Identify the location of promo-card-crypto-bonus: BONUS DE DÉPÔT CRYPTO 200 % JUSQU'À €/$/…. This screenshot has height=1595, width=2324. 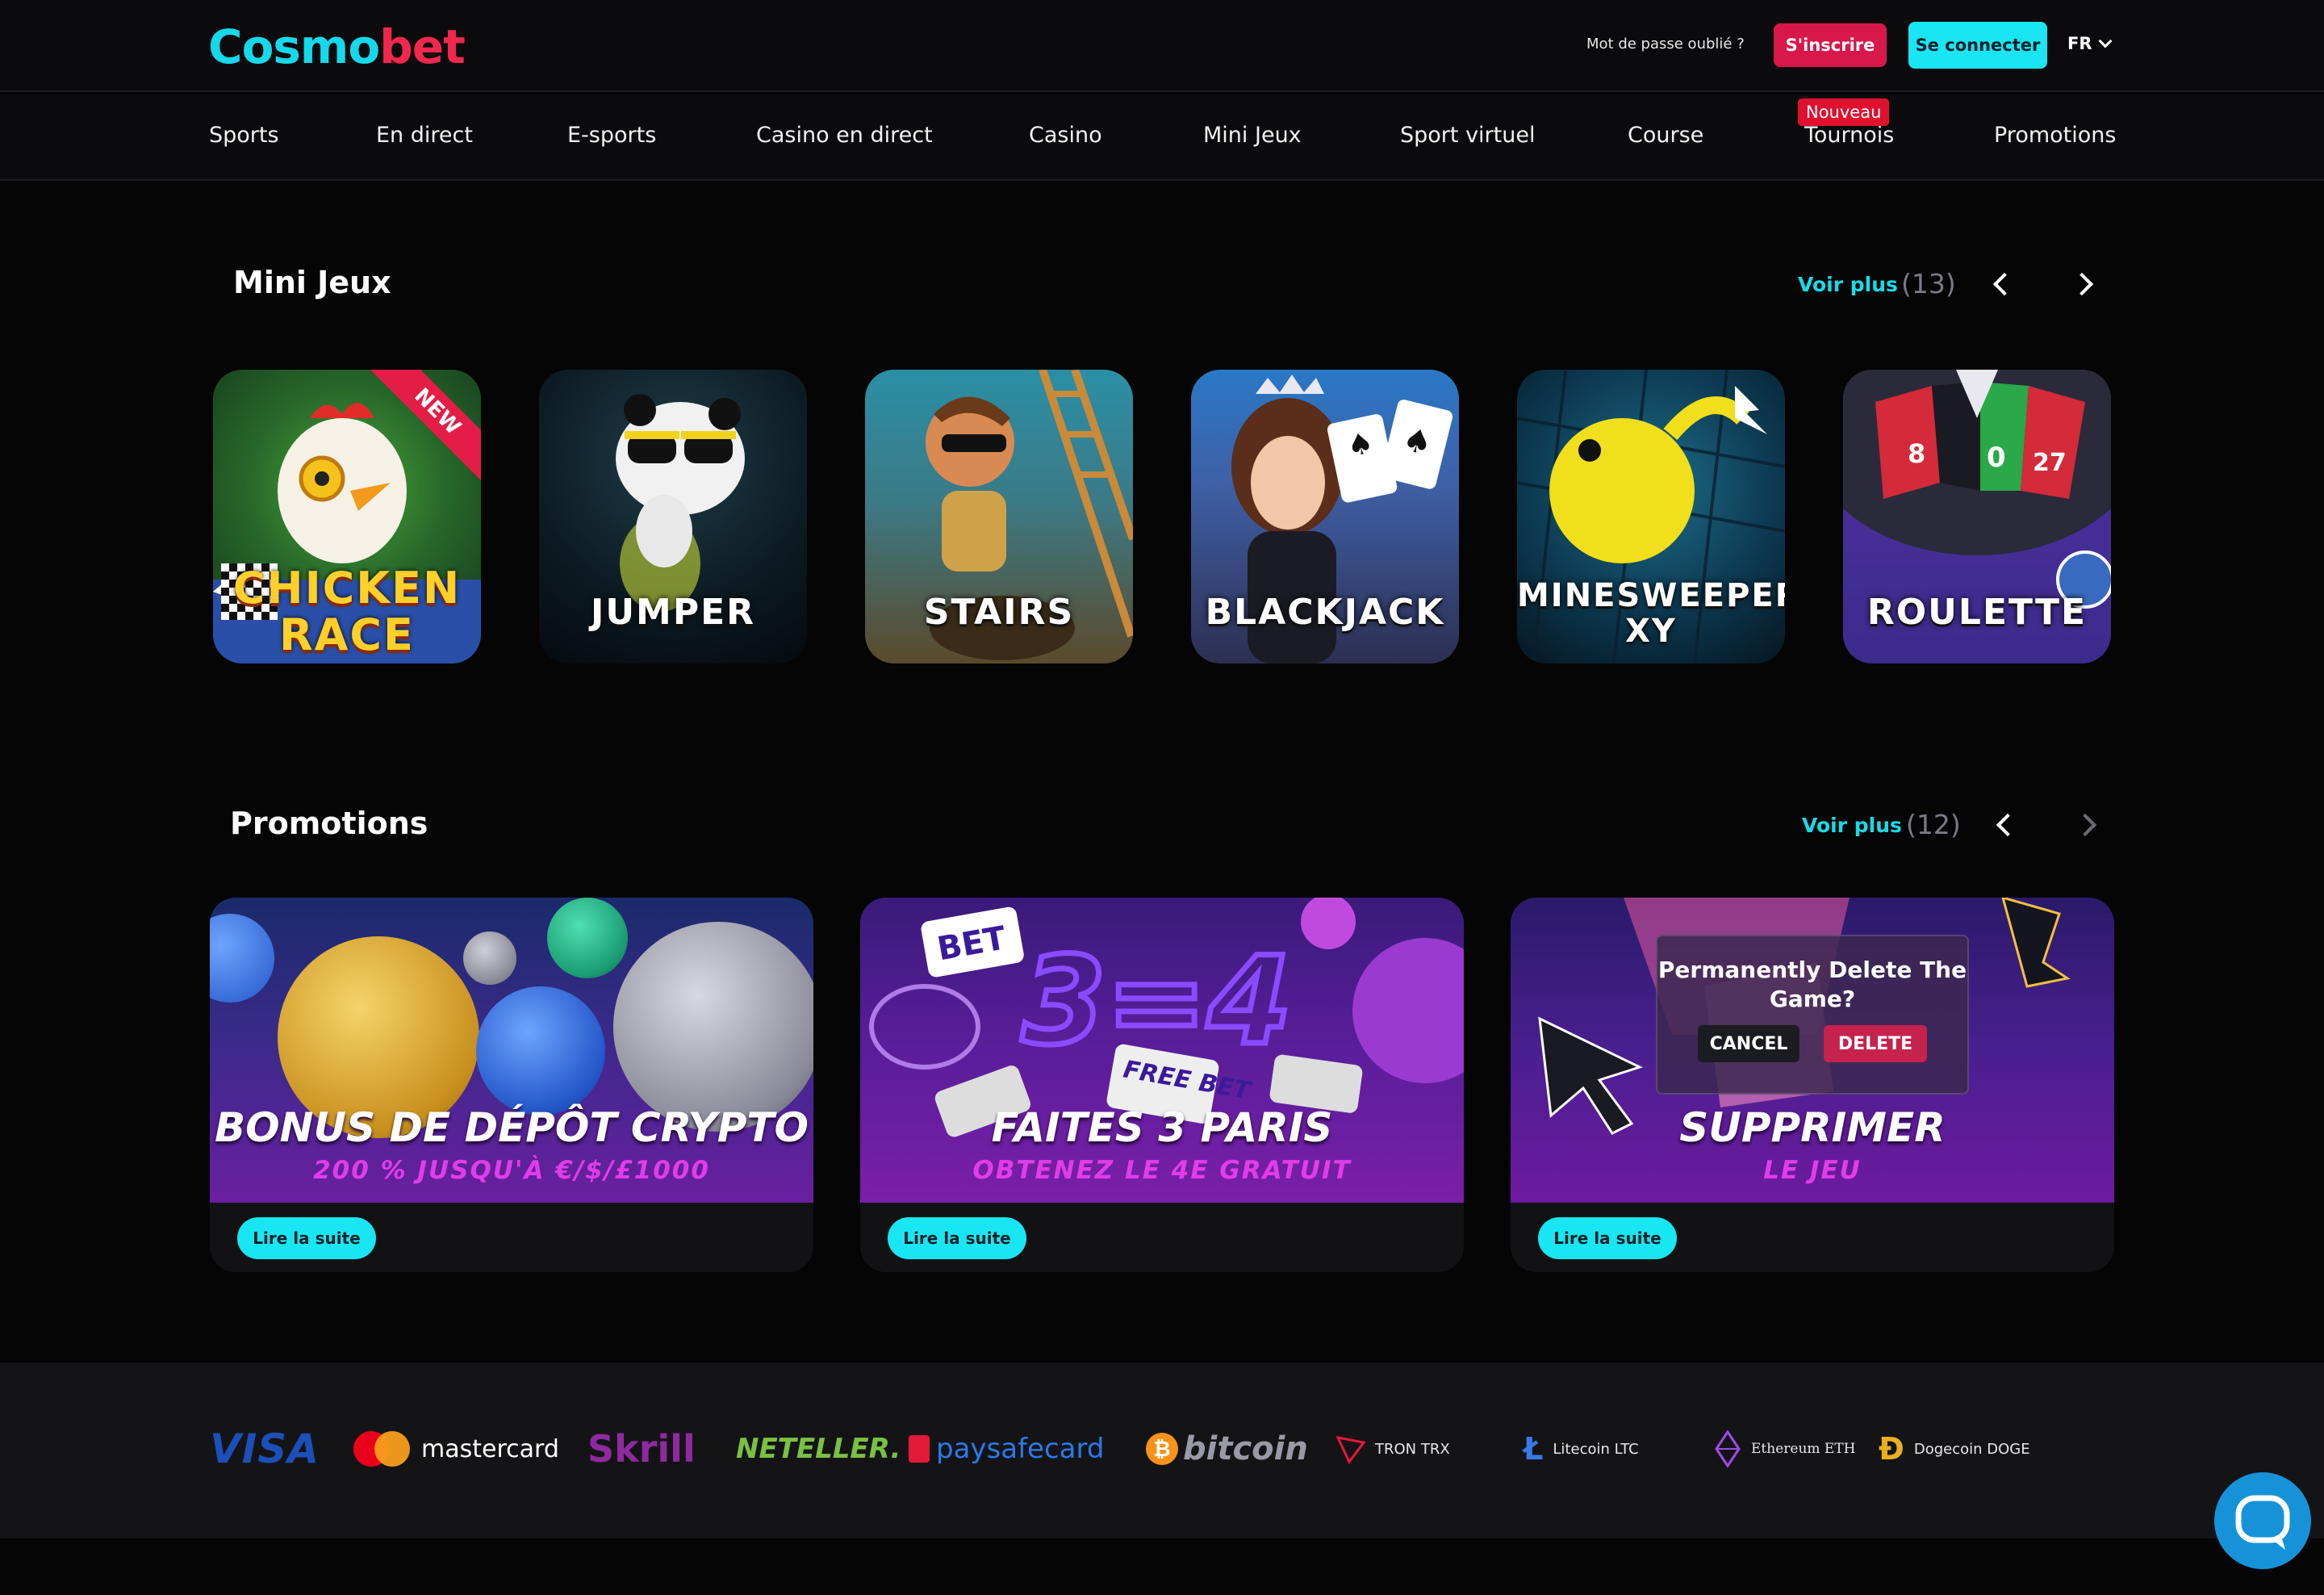
(511, 1085).